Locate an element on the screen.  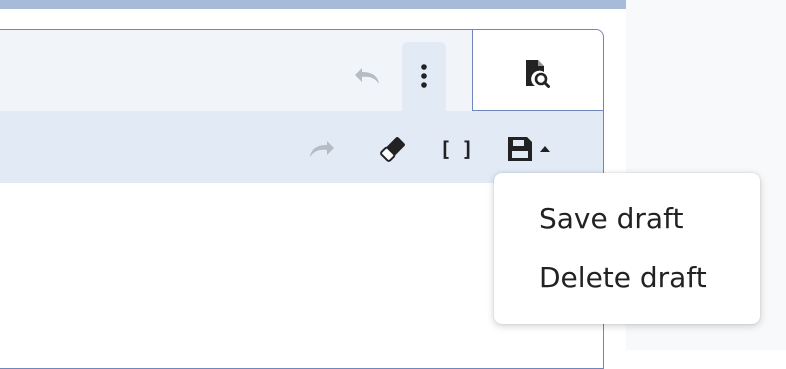
redo-button is located at coordinates (322, 149).